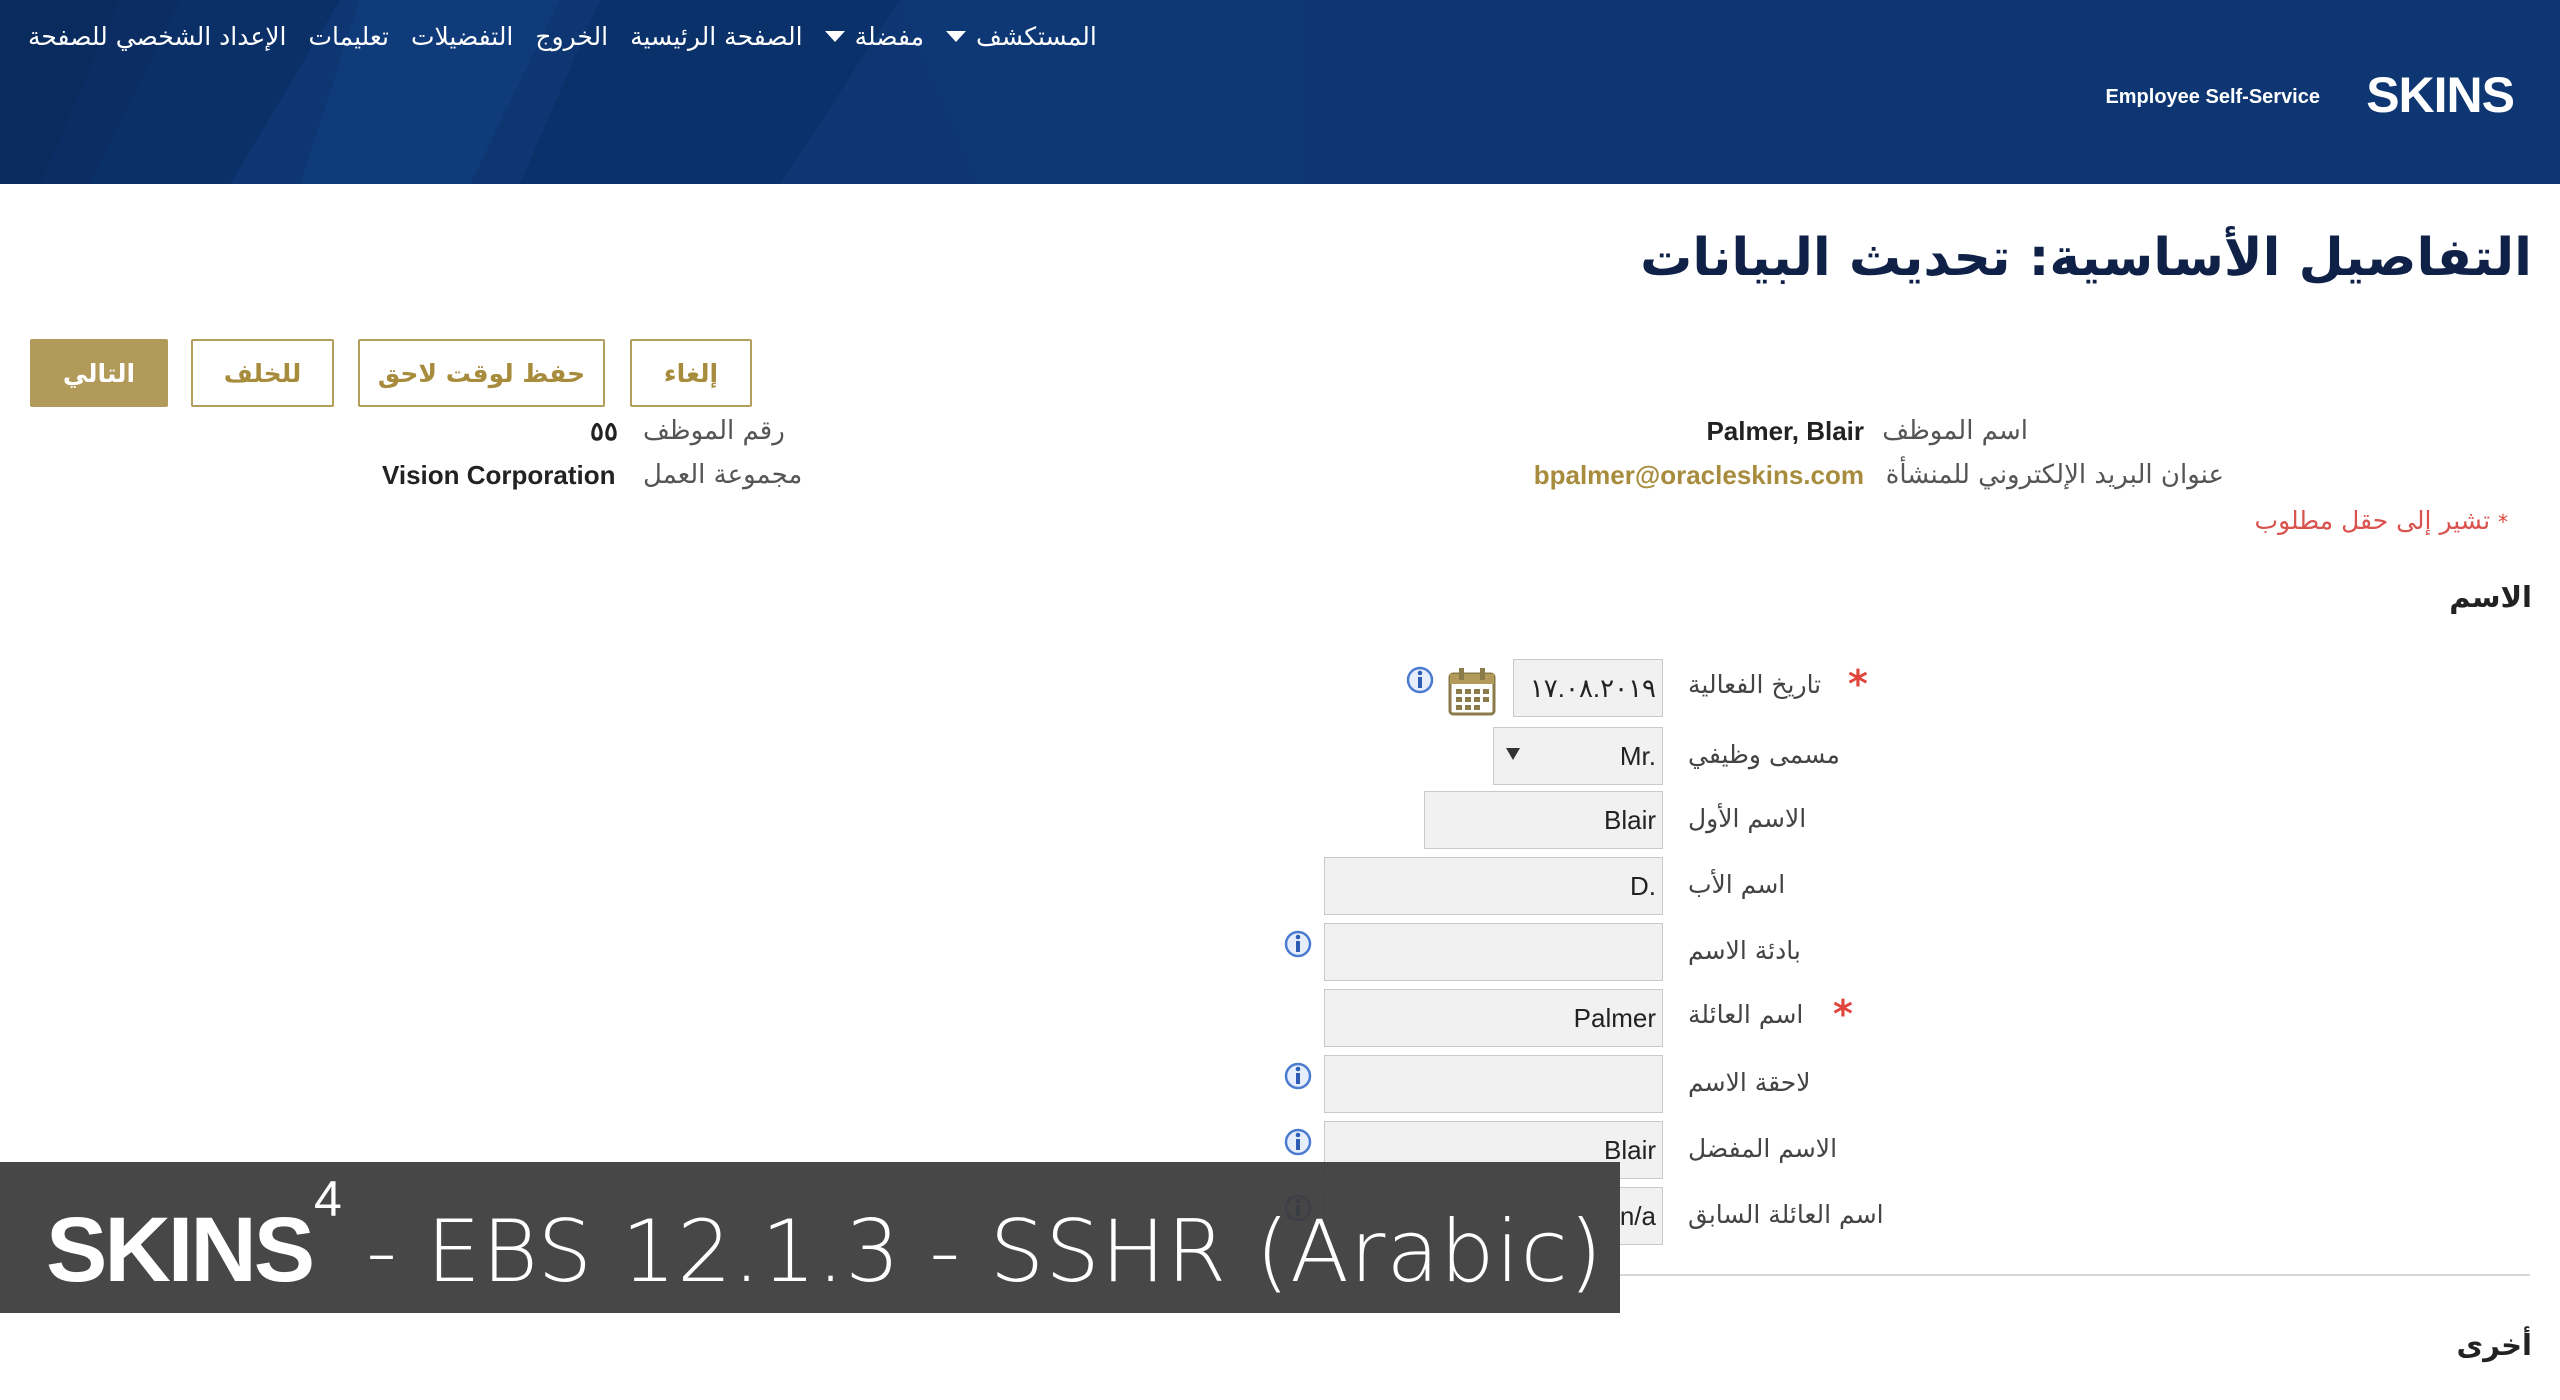 This screenshot has height=1400, width=2560. What do you see at coordinates (2054, 475) in the screenshot?
I see `employee-email-label: عنوان البريد الإلكتروني للمنشأة` at bounding box center [2054, 475].